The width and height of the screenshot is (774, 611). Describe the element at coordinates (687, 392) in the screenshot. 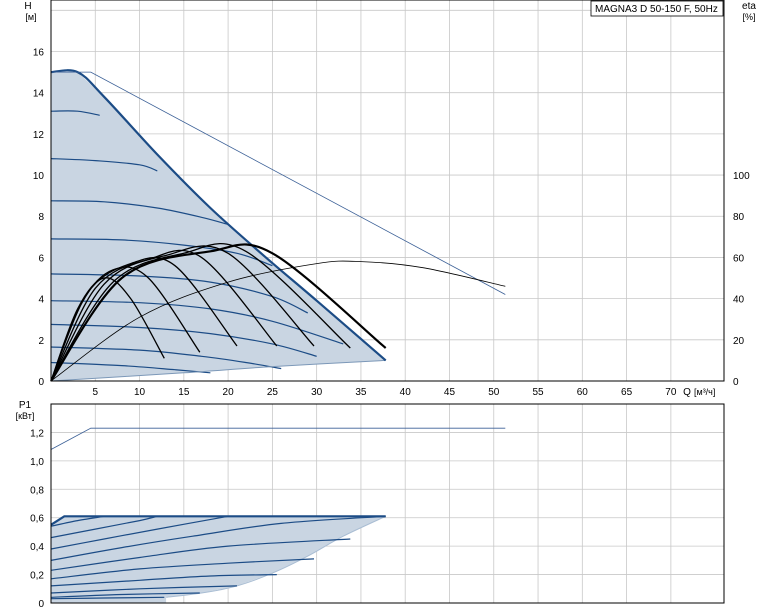

I see `flow-axis-label: Q` at that location.